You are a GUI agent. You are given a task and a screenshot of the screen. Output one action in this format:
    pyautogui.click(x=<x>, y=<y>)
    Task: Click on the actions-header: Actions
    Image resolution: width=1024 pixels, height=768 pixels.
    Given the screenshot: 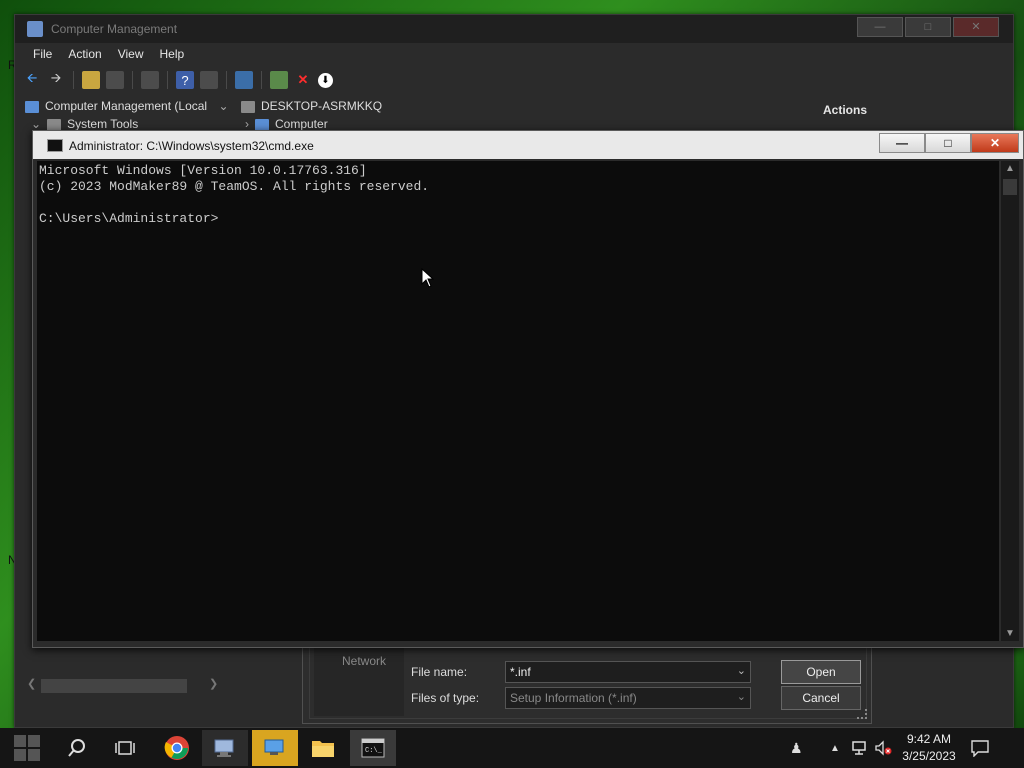 What is the action you would take?
    pyautogui.click(x=845, y=110)
    